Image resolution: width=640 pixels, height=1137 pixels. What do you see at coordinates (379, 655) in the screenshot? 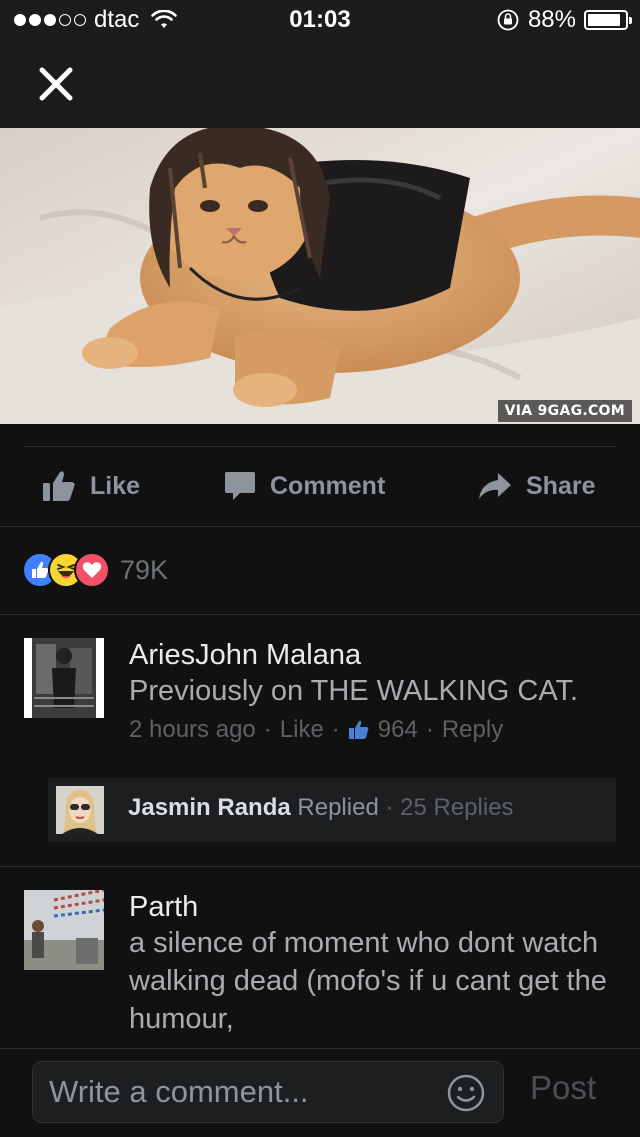
I see `comment-author: AriesJohn Malana` at bounding box center [379, 655].